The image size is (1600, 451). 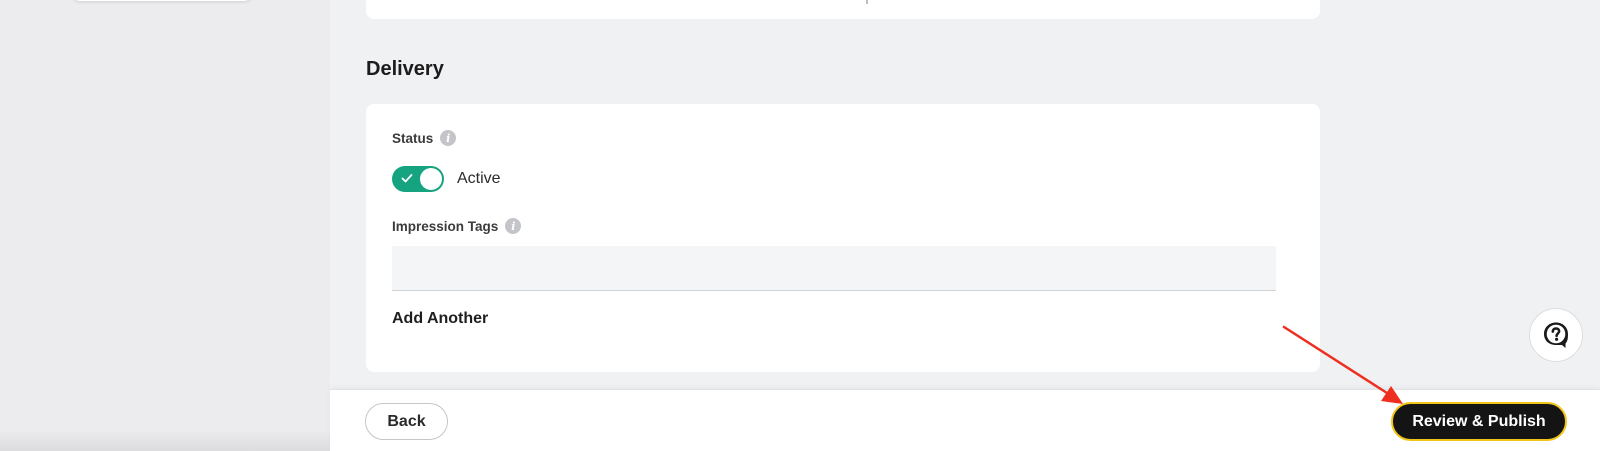 What do you see at coordinates (418, 179) in the screenshot?
I see `status-toggle` at bounding box center [418, 179].